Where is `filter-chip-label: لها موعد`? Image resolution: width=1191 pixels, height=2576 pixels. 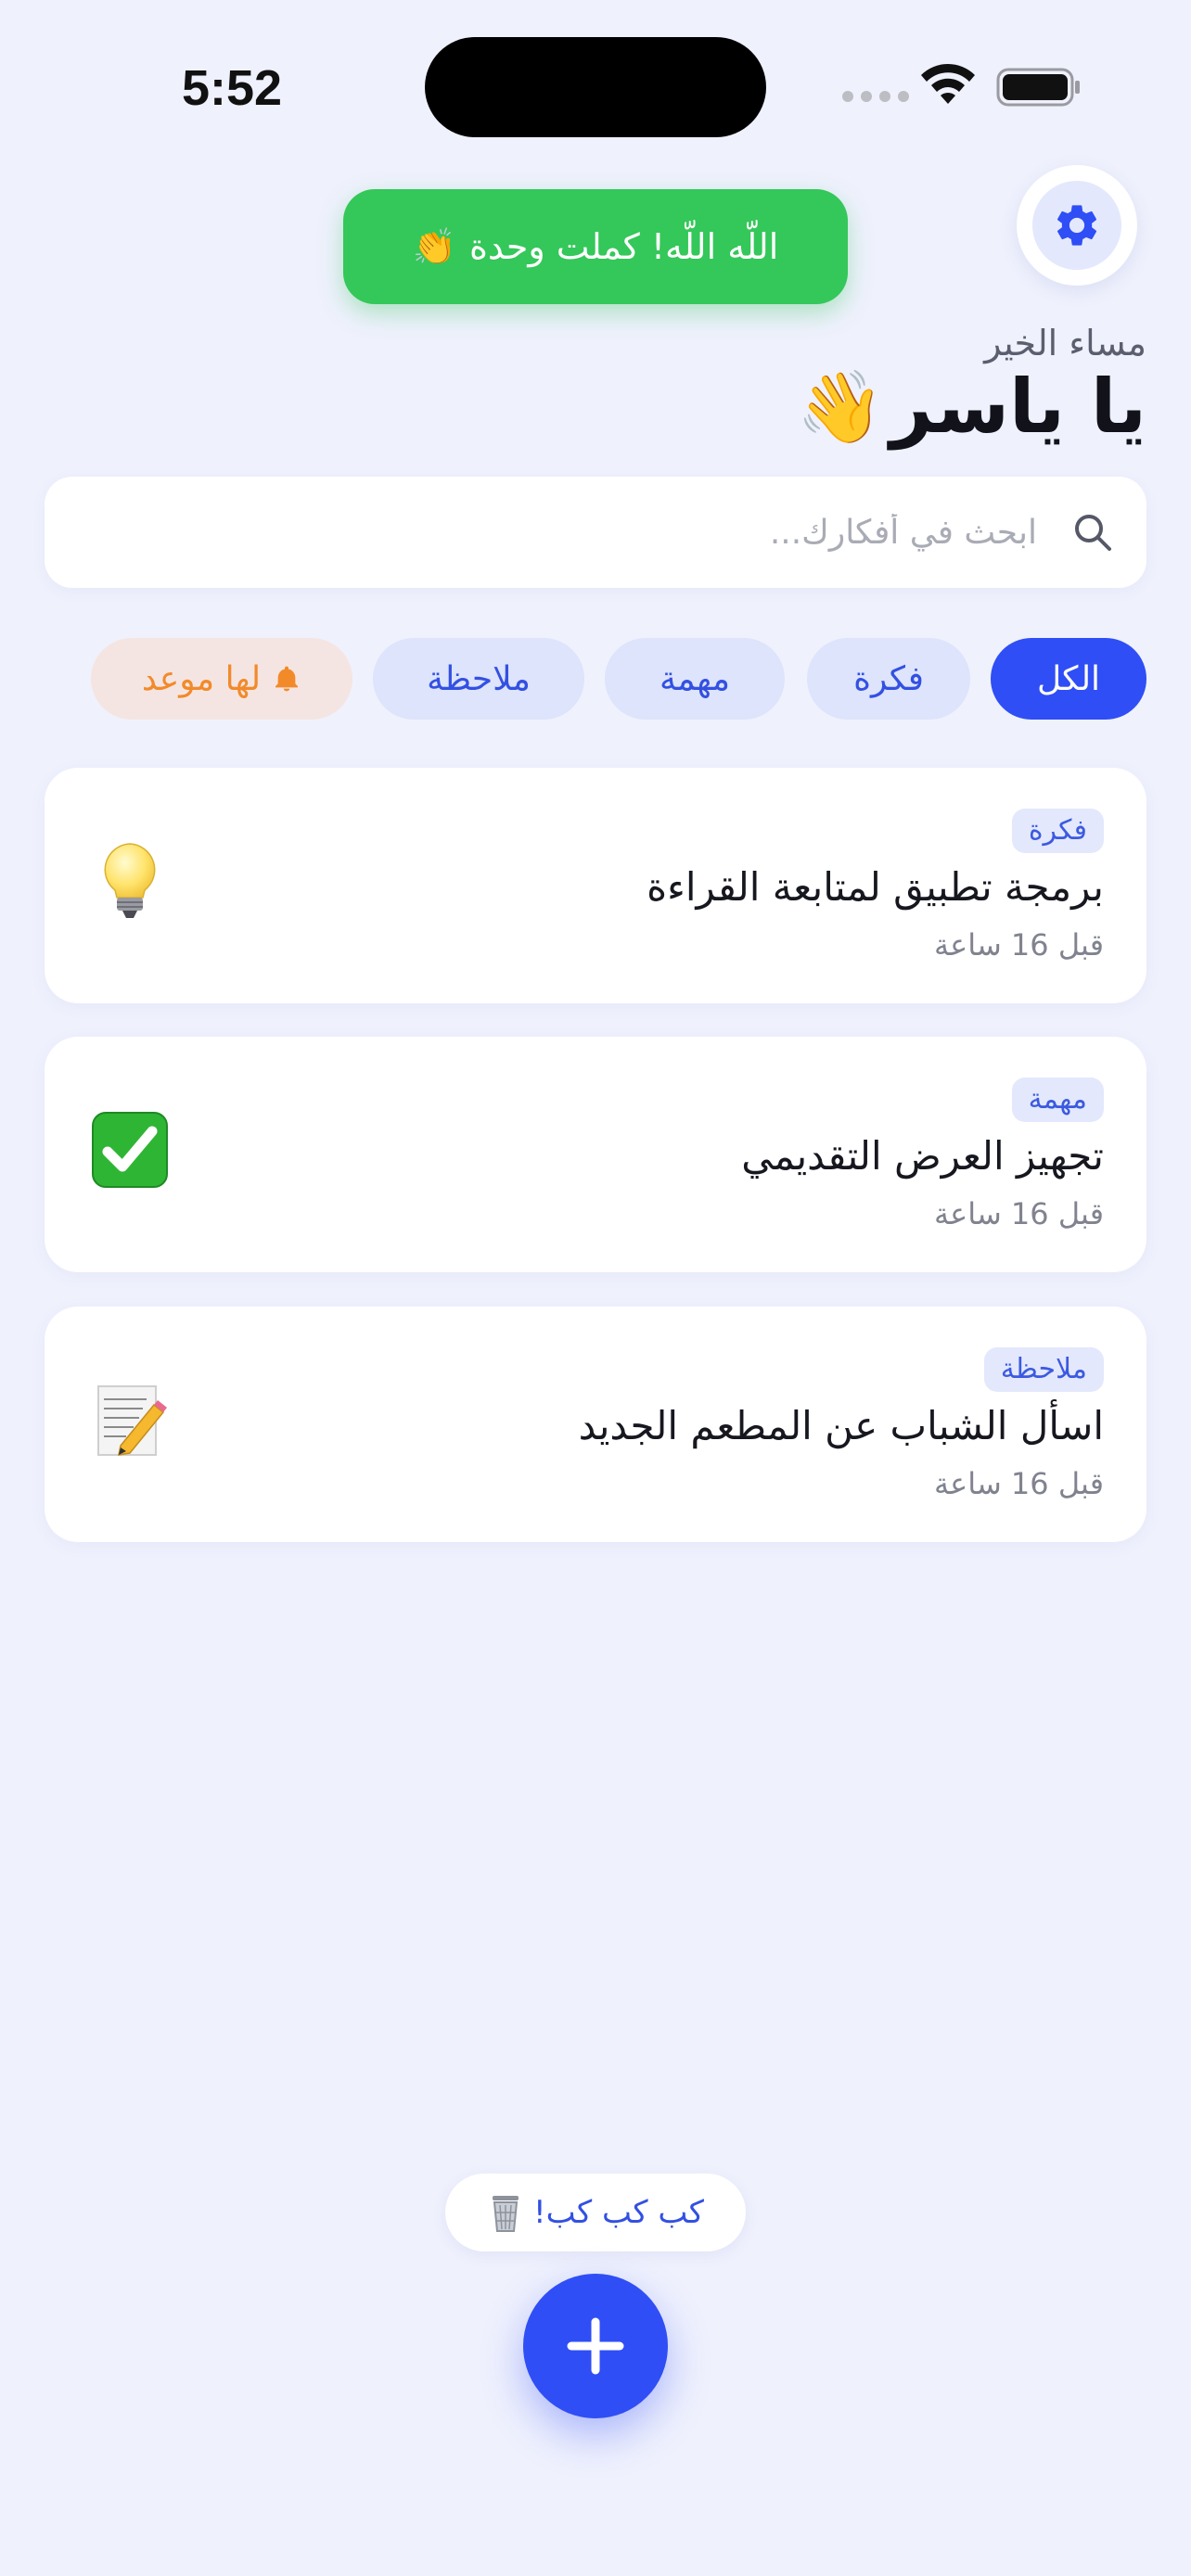 filter-chip-label: لها موعد is located at coordinates (201, 679).